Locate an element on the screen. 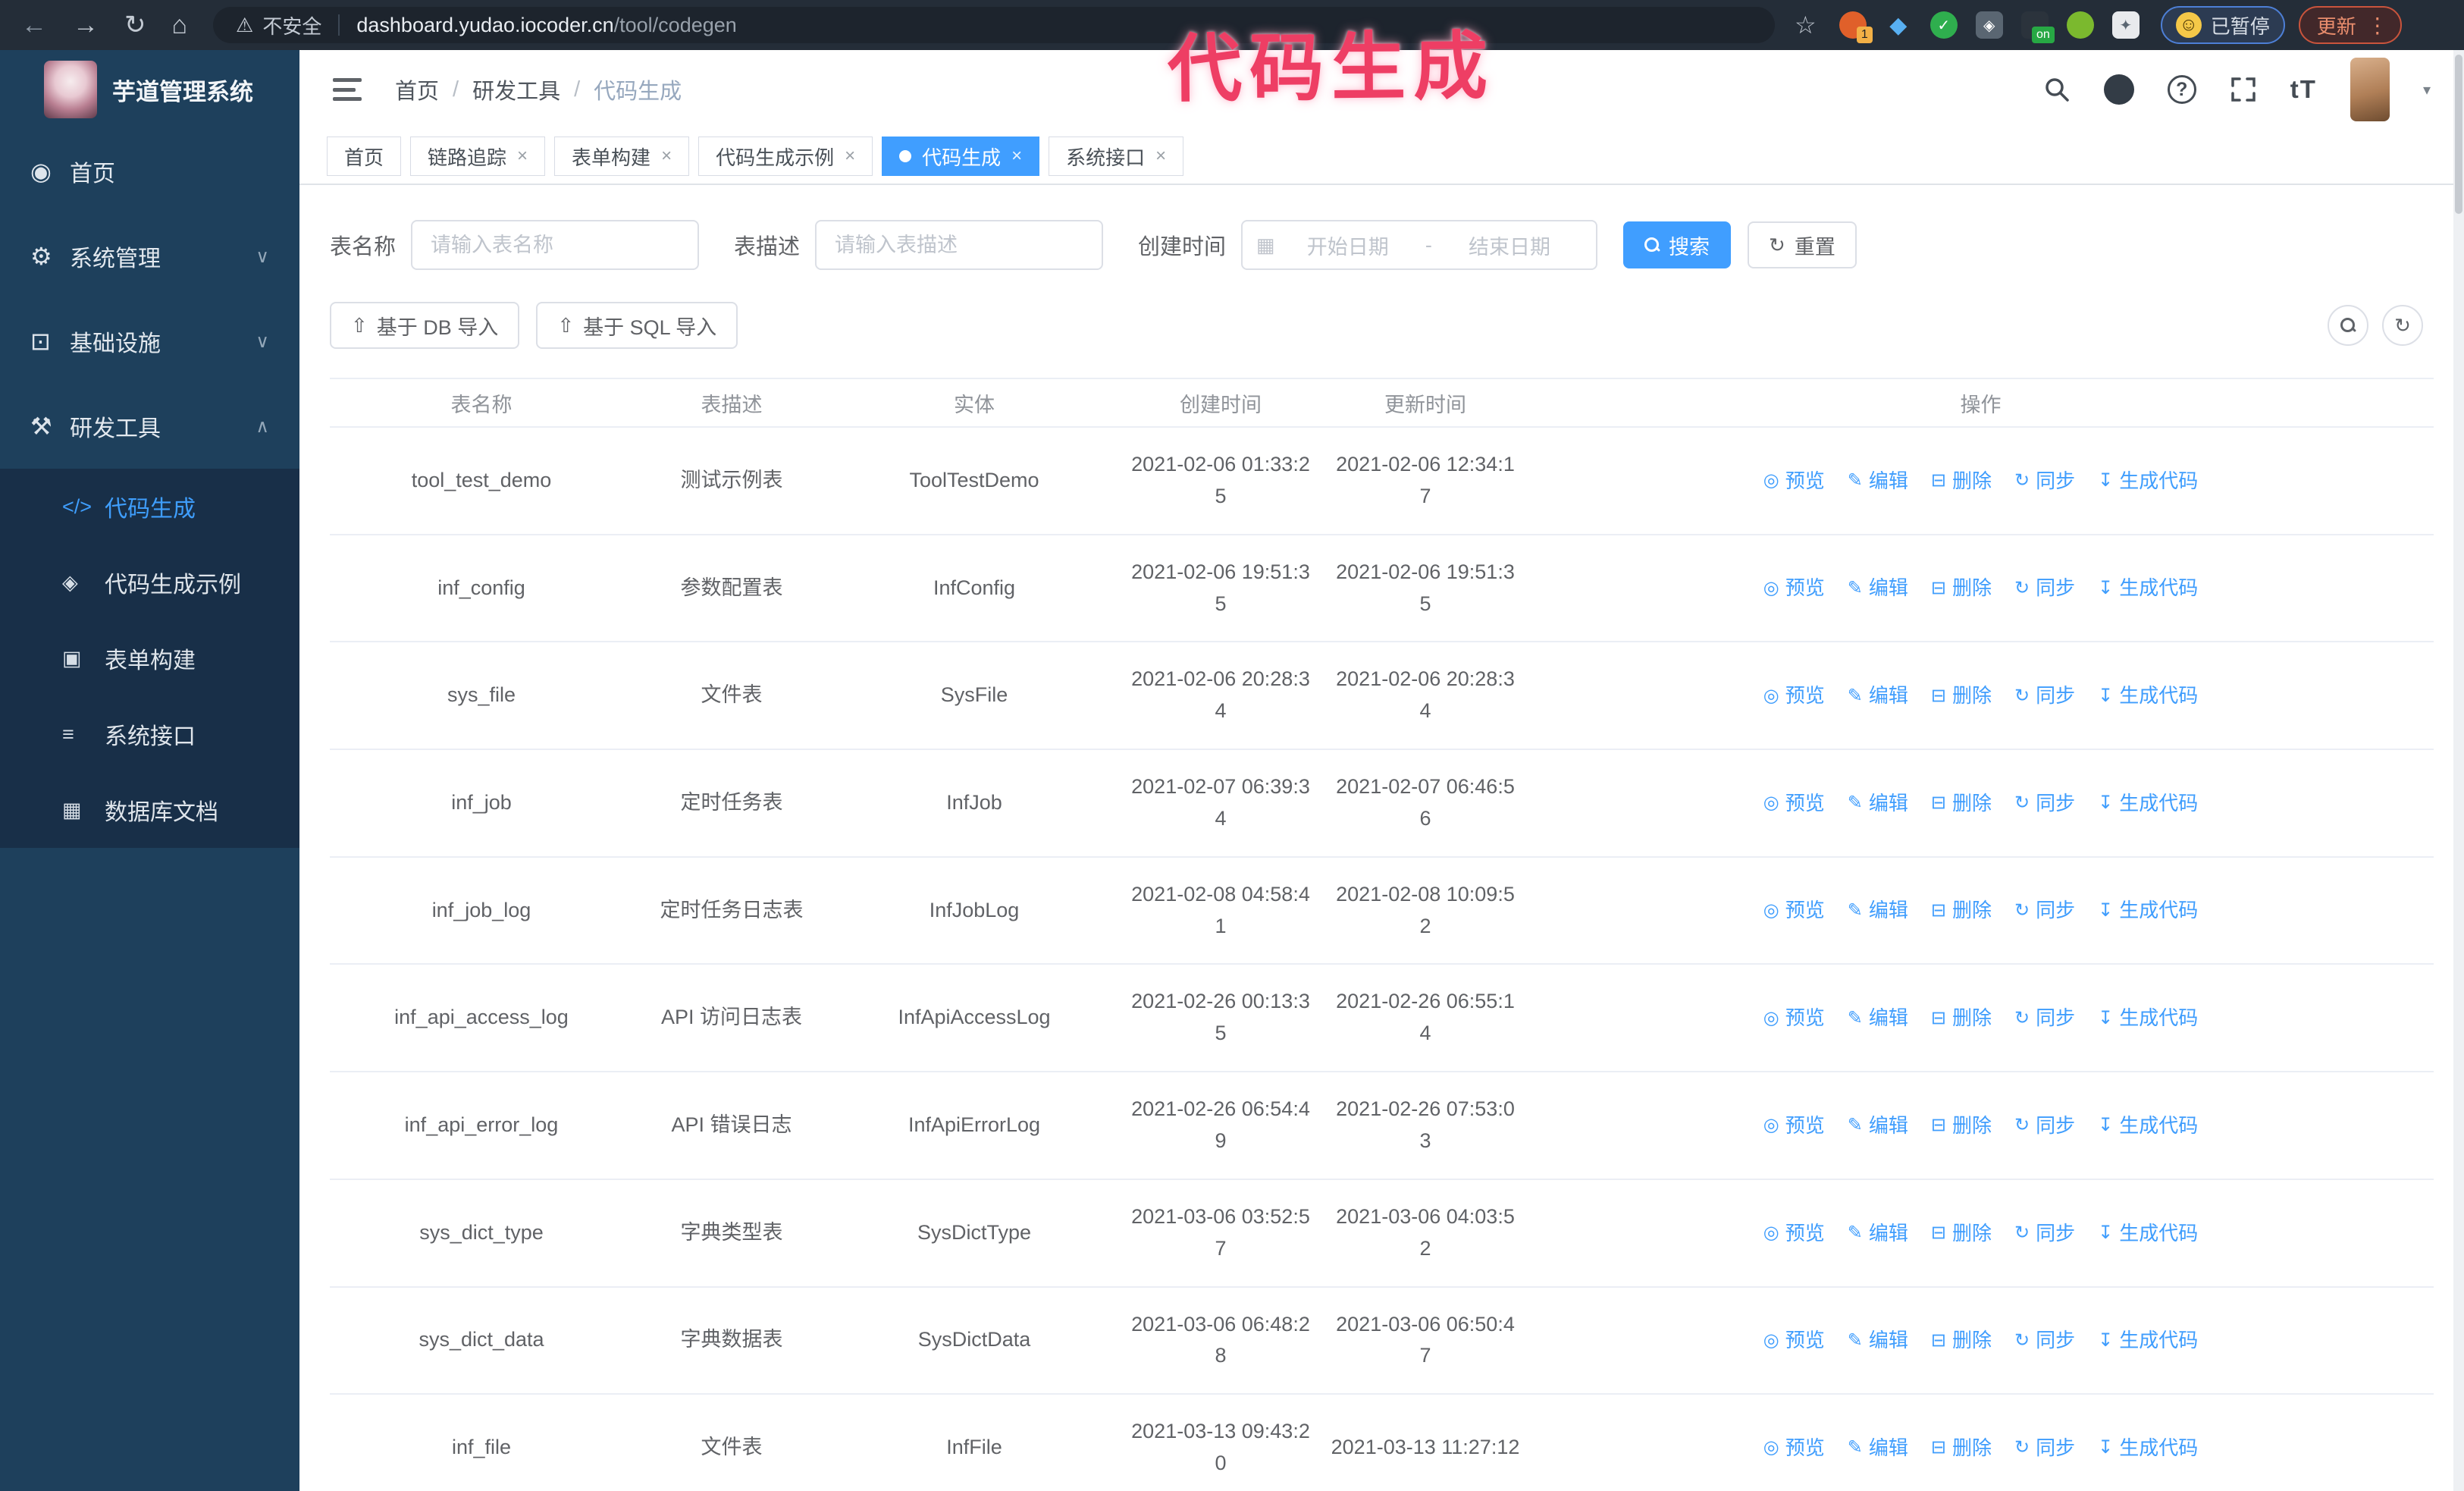  search-button: 搜索 is located at coordinates (1678, 244).